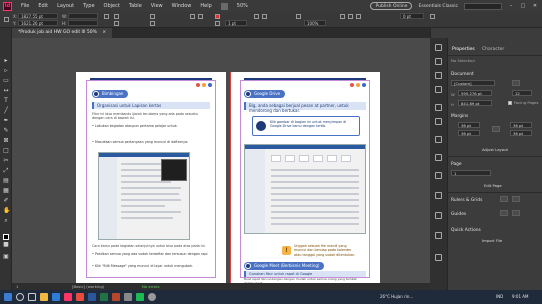  I want to click on link-margins-button, so click(496, 129).